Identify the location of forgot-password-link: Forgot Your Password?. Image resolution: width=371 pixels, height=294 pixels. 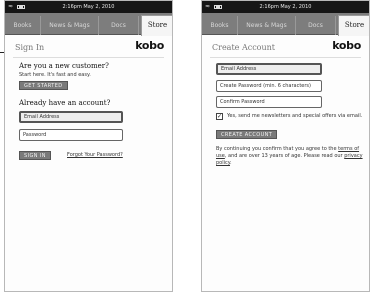
(95, 155).